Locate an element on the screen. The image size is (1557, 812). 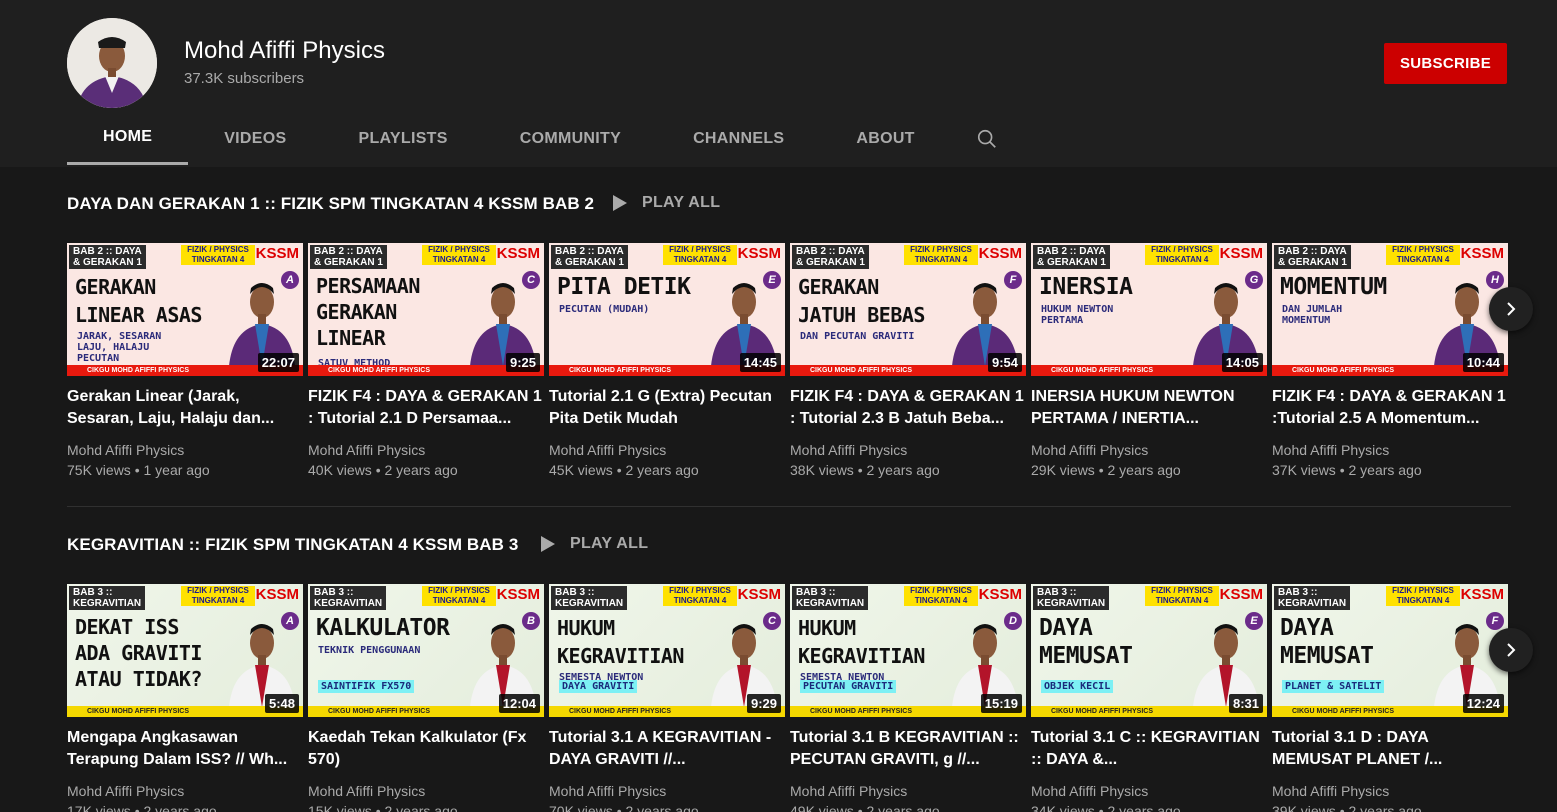
thumbnail-tag: DAYA GRAVITI is located at coordinates (598, 686).